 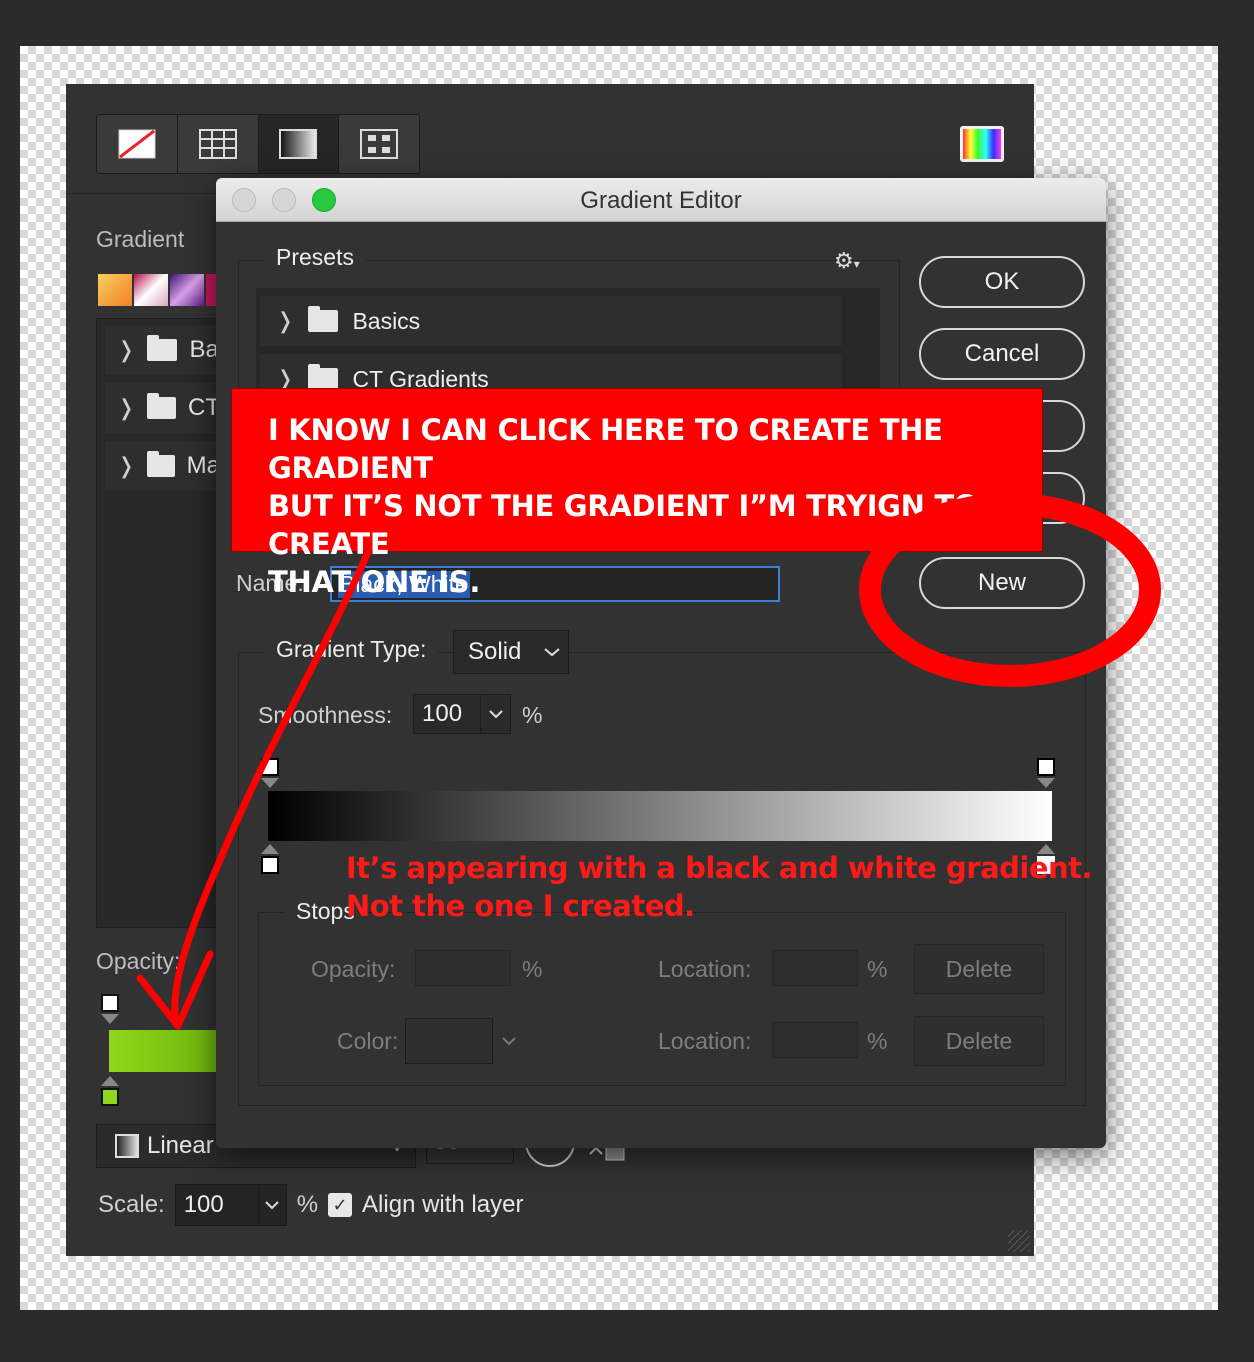 I want to click on fill-type-buttons, so click(x=258, y=144).